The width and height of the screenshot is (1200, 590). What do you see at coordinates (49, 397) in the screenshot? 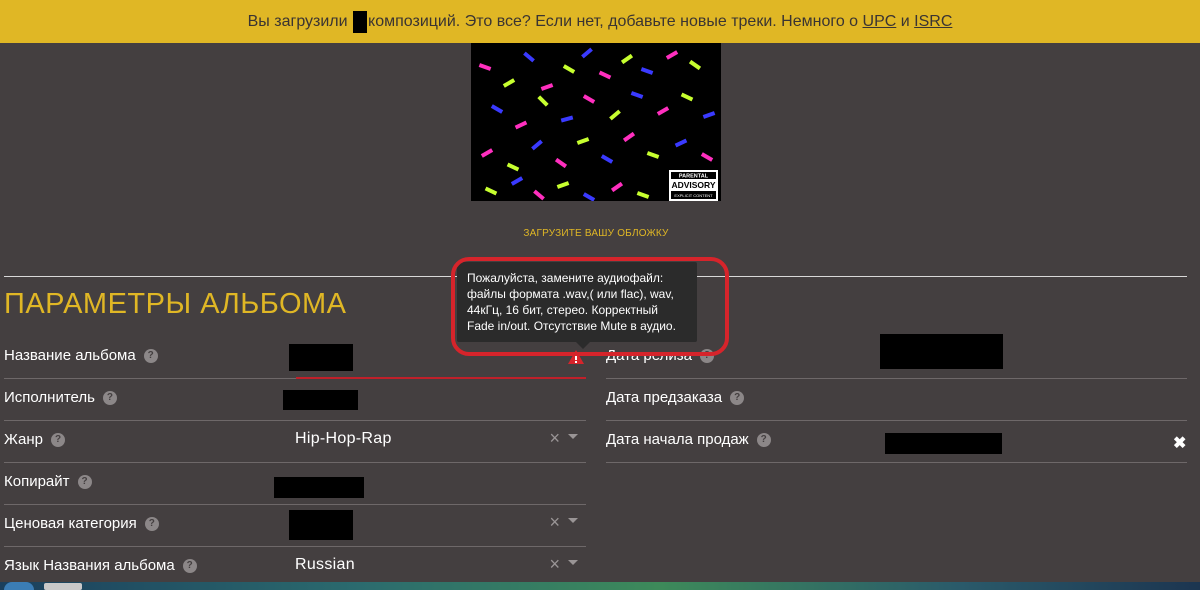
I see `artist-label: Исполнитель` at bounding box center [49, 397].